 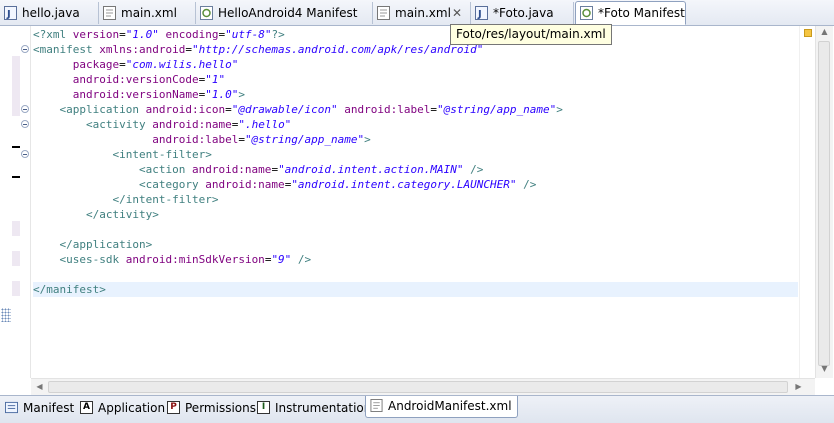 What do you see at coordinates (106, 244) in the screenshot?
I see `code-line-15: </application>` at bounding box center [106, 244].